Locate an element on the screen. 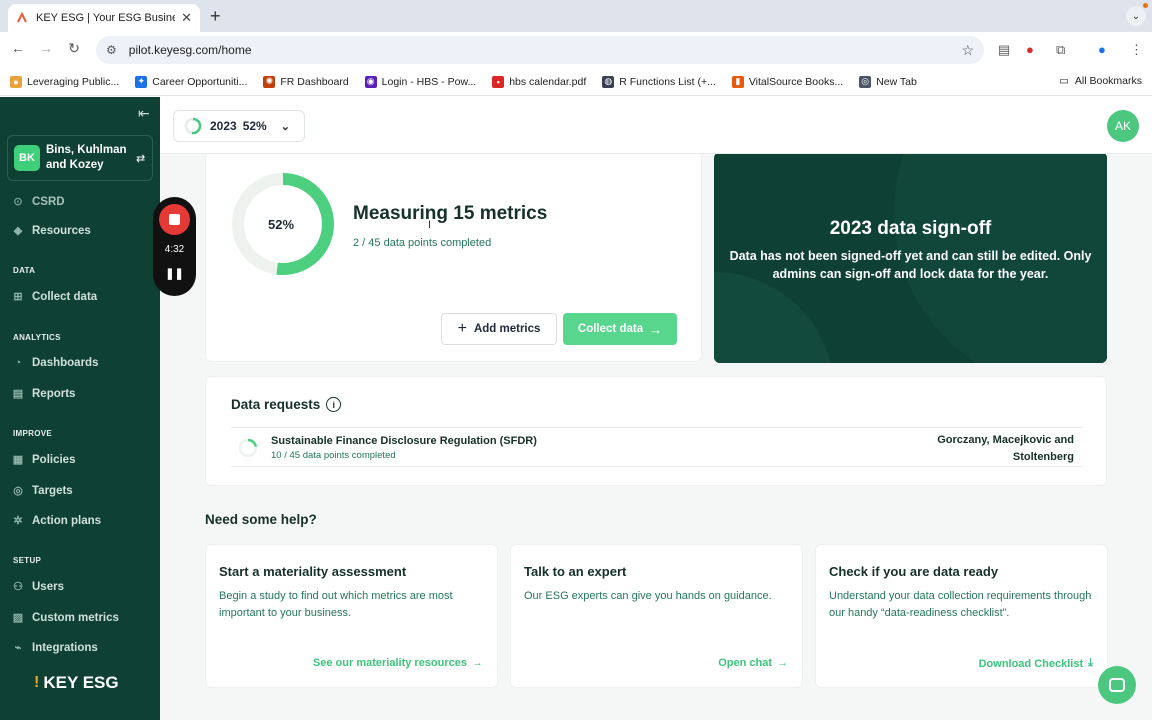 This screenshot has width=1152, height=720. bookmark-favicon-icon: ✺ is located at coordinates (269, 81).